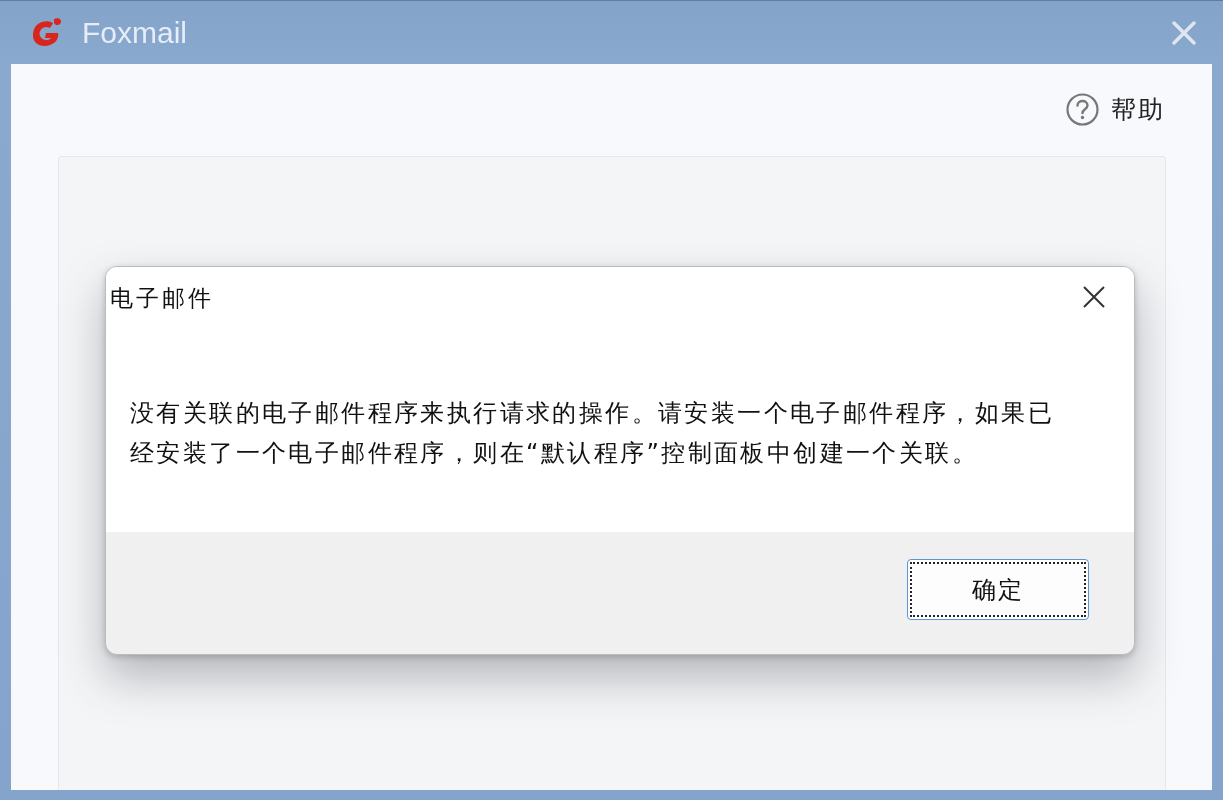 The image size is (1223, 800). I want to click on help-icon, so click(1082, 109).